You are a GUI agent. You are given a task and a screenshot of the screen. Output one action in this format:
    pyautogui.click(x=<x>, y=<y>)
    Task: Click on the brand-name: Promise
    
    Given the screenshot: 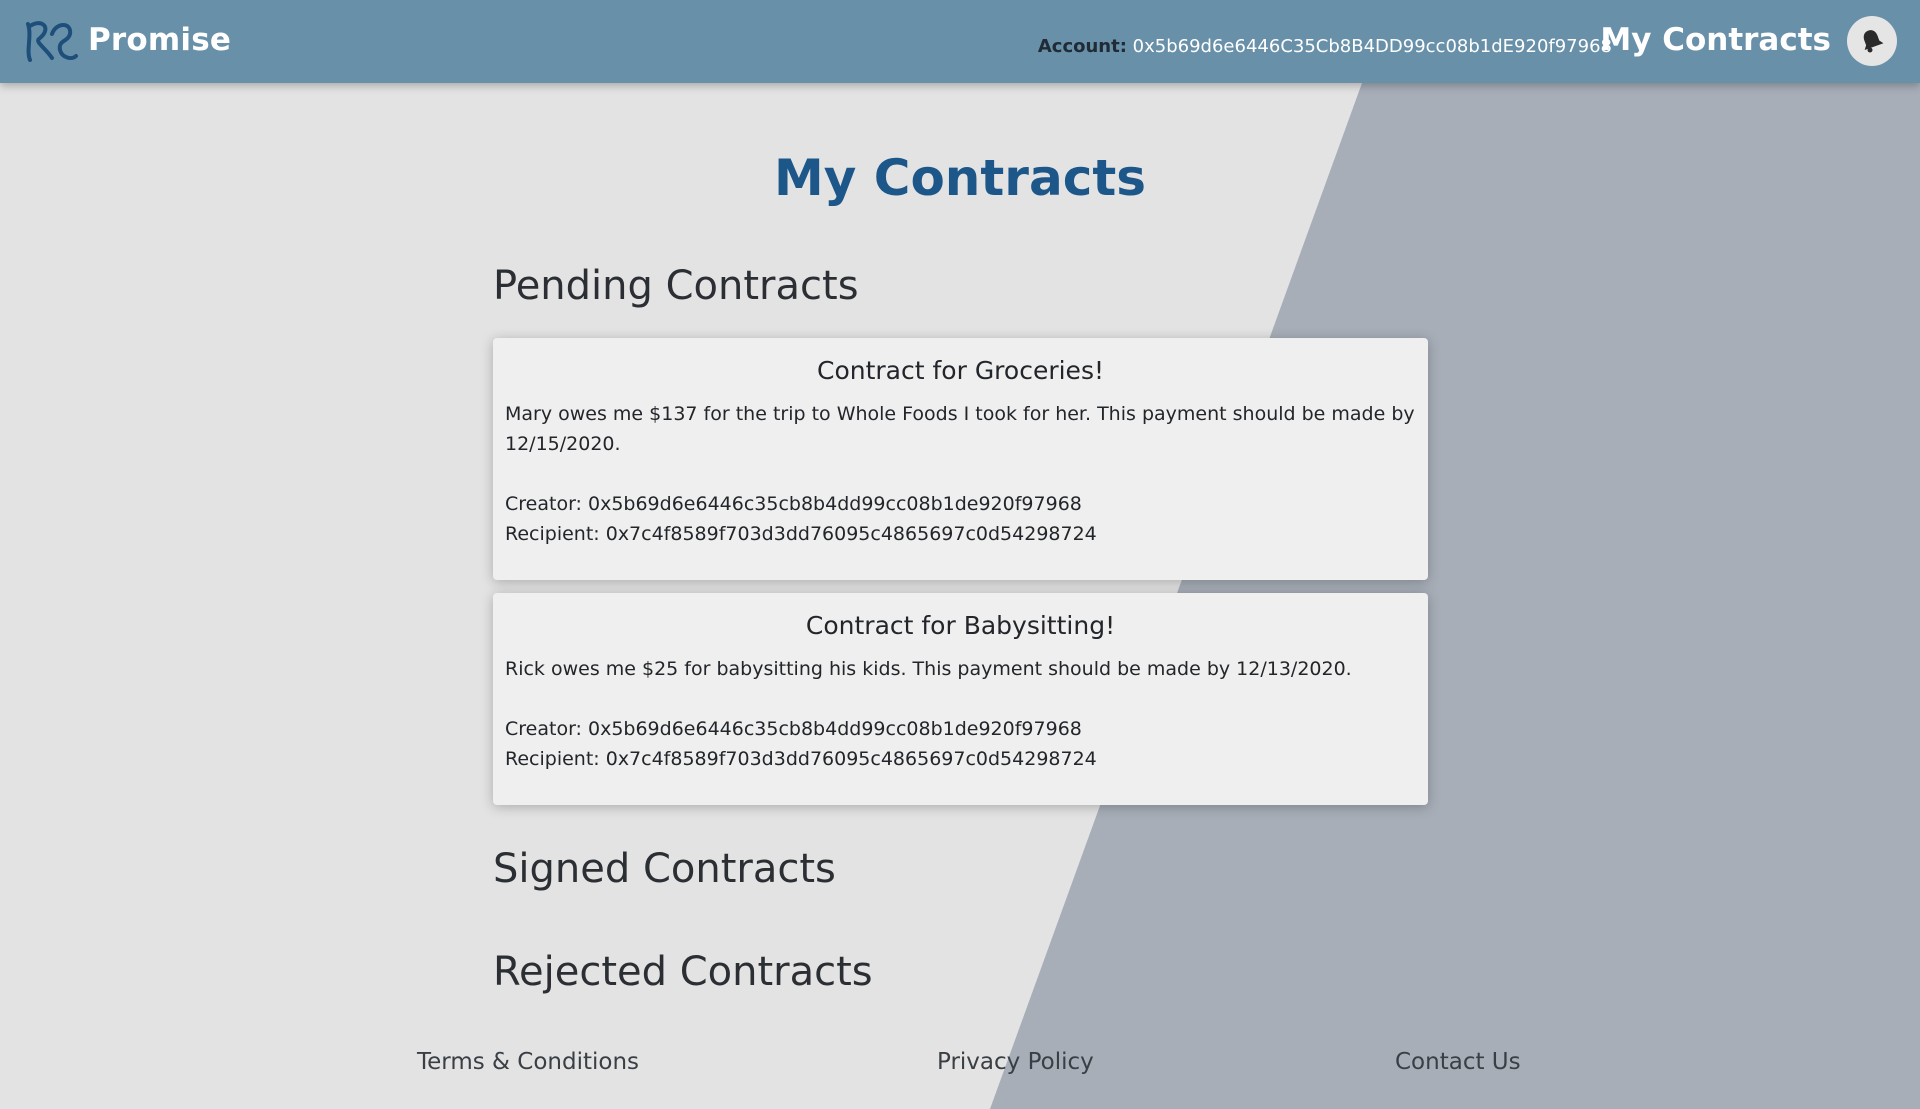 What is the action you would take?
    pyautogui.click(x=160, y=40)
    